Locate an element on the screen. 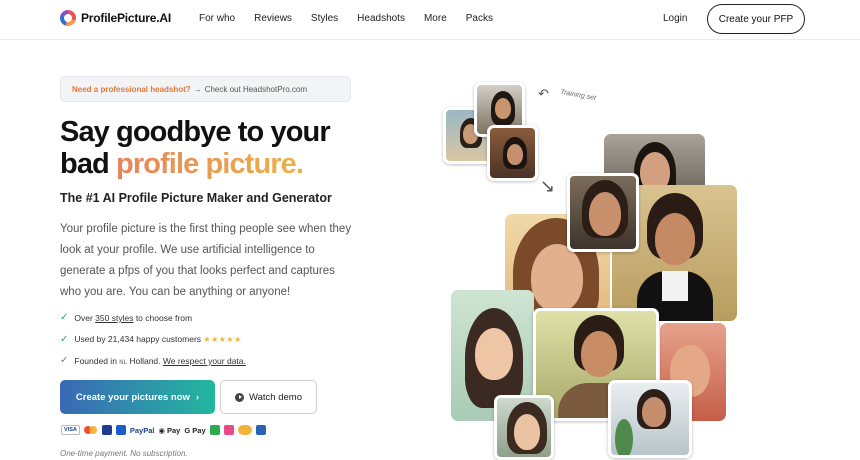 The width and height of the screenshot is (860, 460). nav-item-styles: Styles is located at coordinates (324, 18).